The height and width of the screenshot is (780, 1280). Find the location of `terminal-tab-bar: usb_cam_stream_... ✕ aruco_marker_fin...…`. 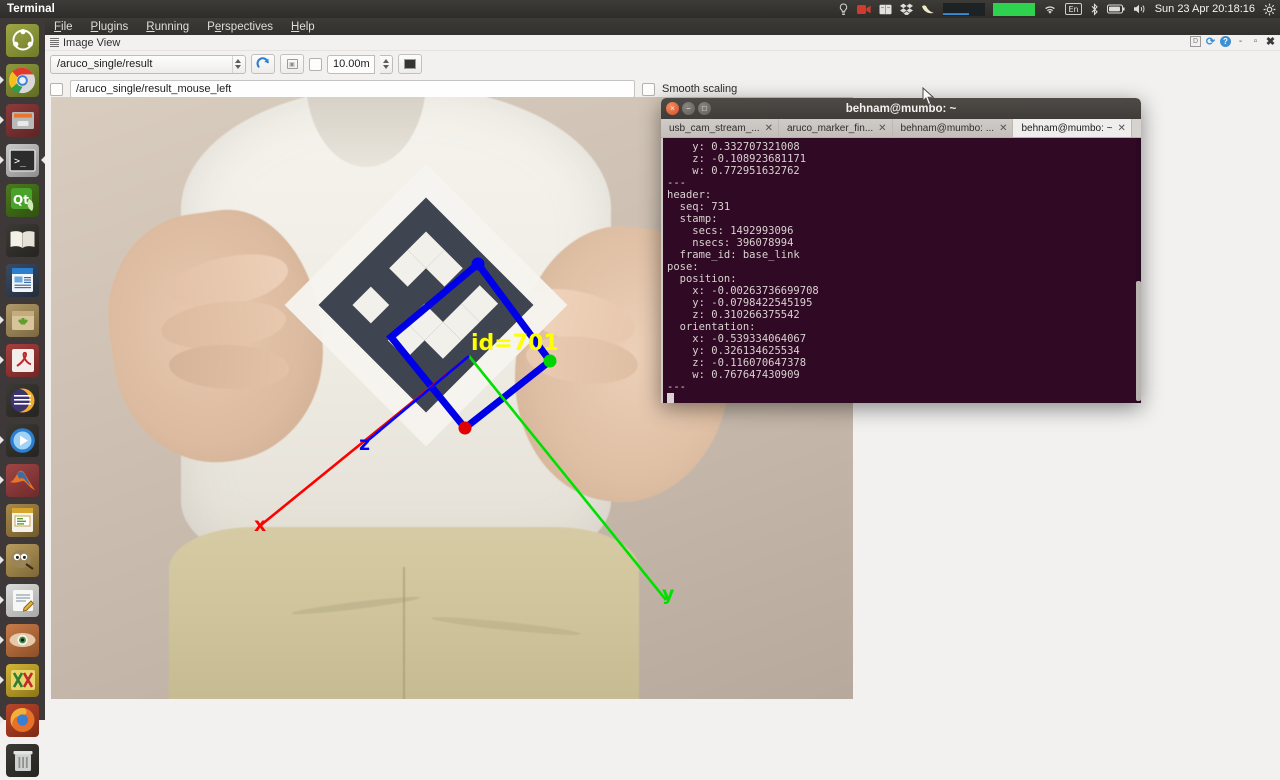

terminal-tab-bar: usb_cam_stream_... ✕ aruco_marker_fin...… is located at coordinates (901, 128).